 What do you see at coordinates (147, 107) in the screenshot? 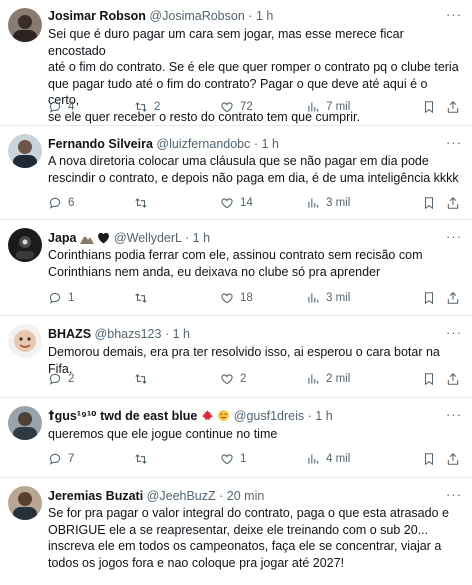
I see `retweet-button: 2` at bounding box center [147, 107].